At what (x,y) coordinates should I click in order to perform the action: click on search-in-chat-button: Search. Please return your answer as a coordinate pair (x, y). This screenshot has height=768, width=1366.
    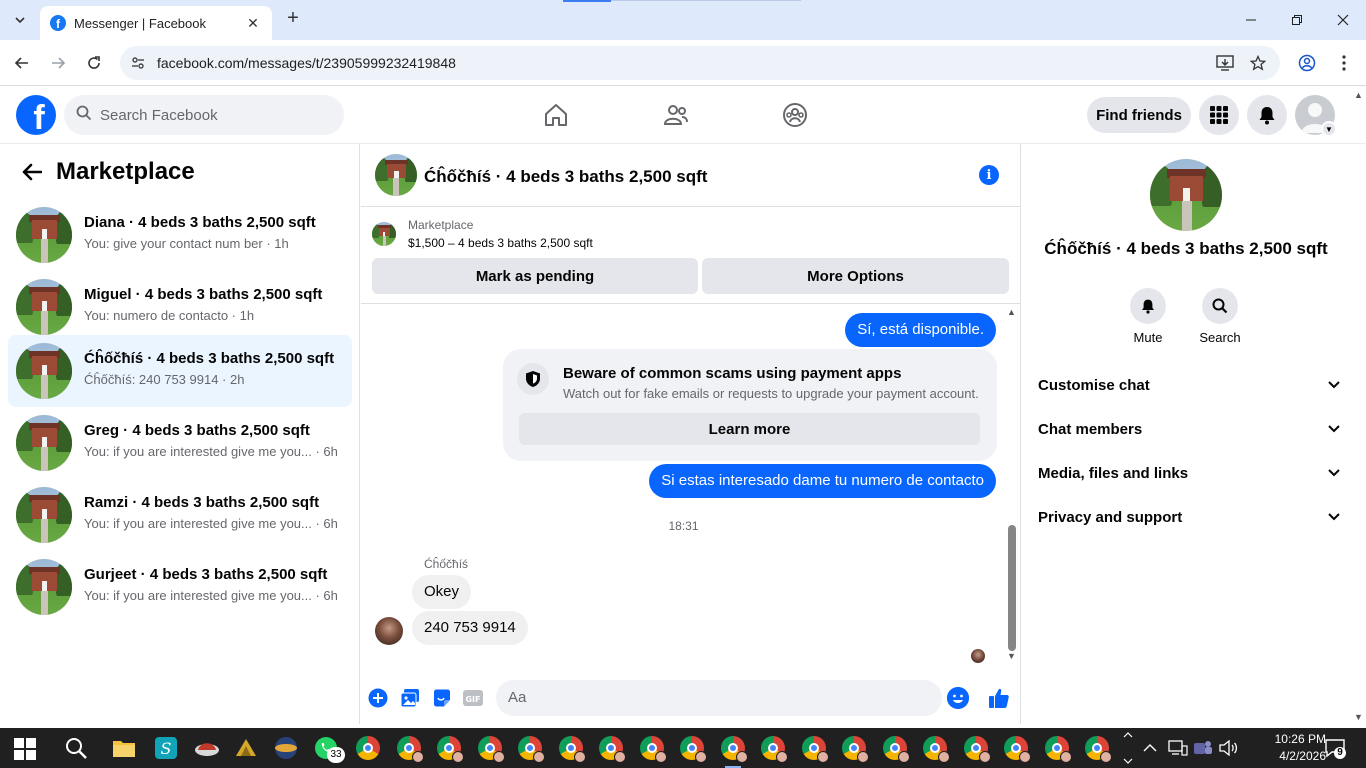
    Looking at the image, I should click on (1220, 316).